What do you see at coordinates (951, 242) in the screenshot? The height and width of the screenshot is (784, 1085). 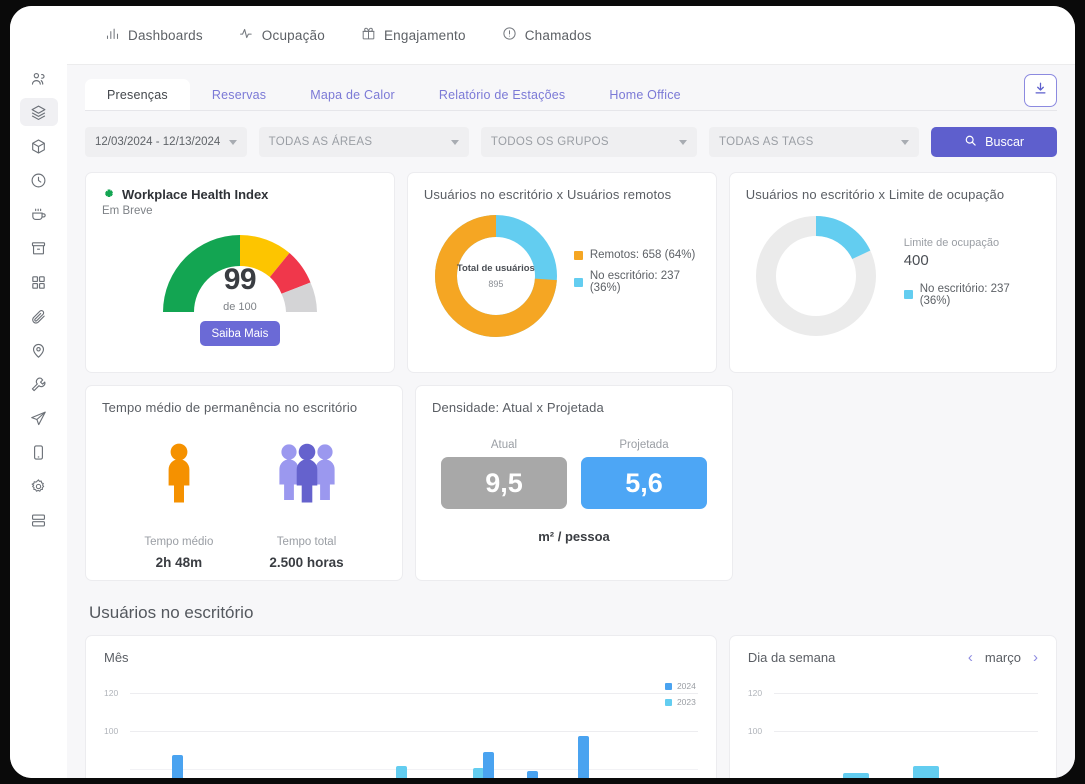 I see `limit-label: Limite de ocupação` at bounding box center [951, 242].